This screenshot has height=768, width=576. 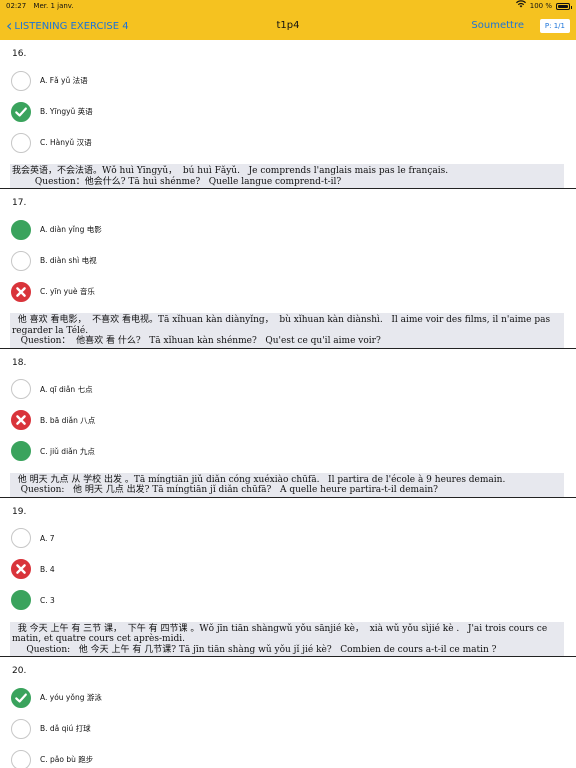 What do you see at coordinates (520, 6) in the screenshot?
I see `wifi-icon` at bounding box center [520, 6].